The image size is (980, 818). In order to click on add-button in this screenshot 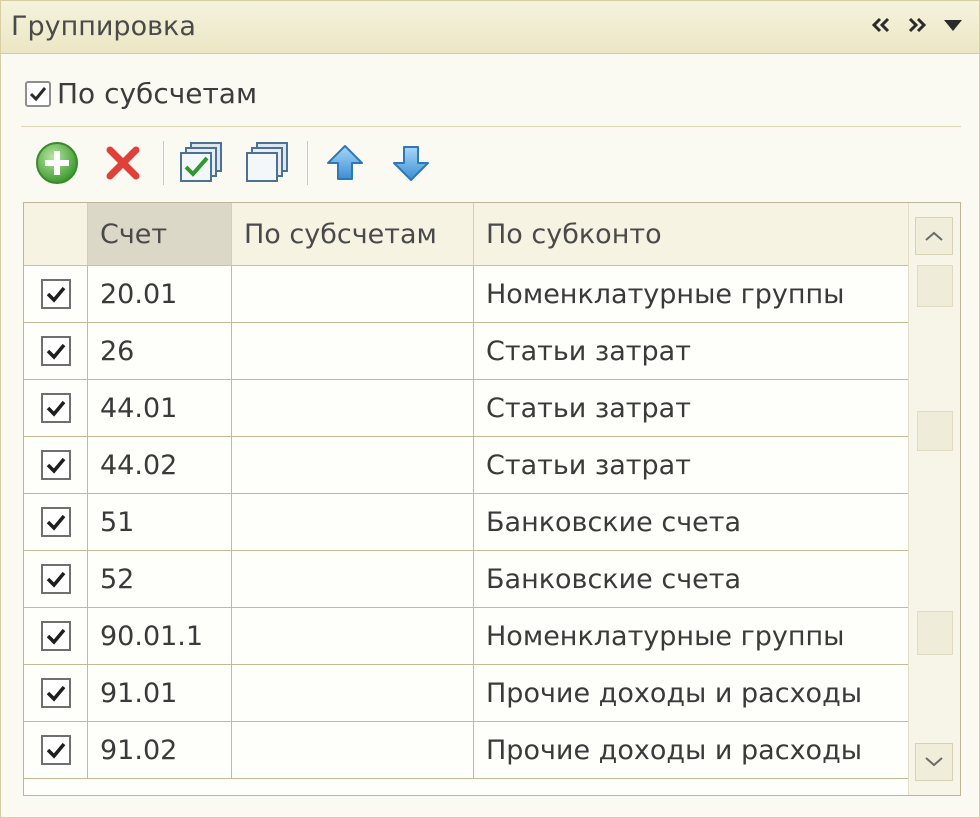, I will do `click(57, 163)`.